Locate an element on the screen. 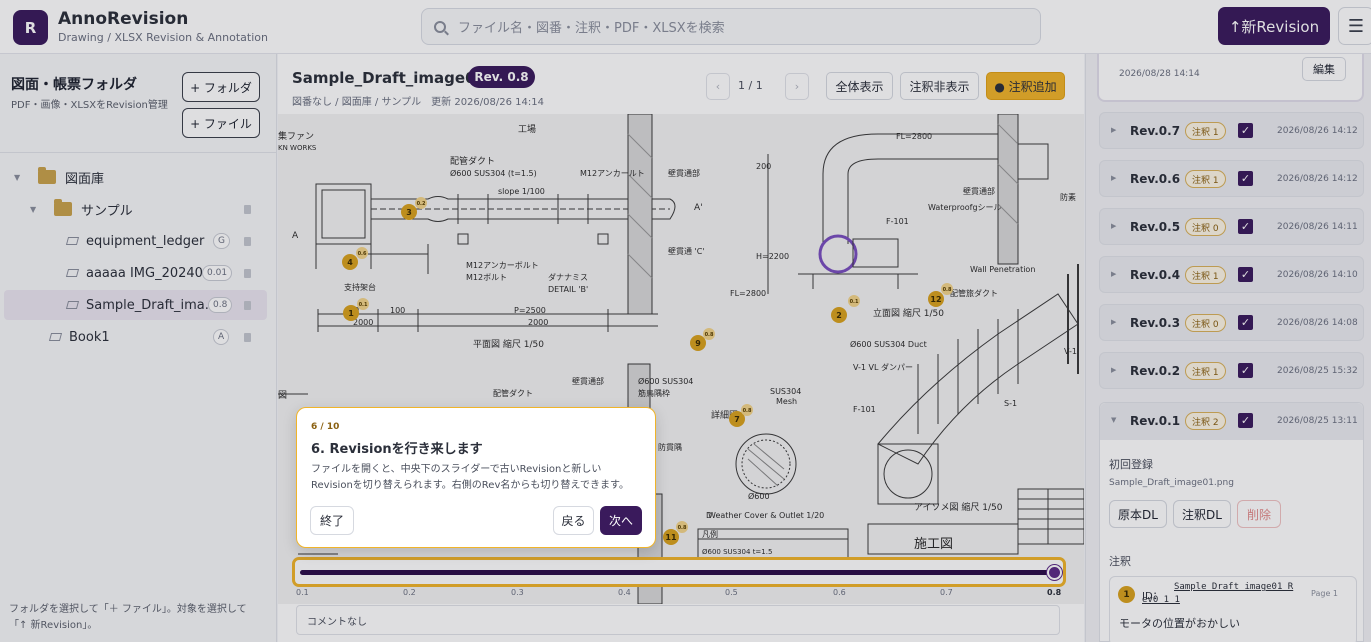 The height and width of the screenshot is (642, 1371). revision-name: Rev.0.6 is located at coordinates (1155, 179).